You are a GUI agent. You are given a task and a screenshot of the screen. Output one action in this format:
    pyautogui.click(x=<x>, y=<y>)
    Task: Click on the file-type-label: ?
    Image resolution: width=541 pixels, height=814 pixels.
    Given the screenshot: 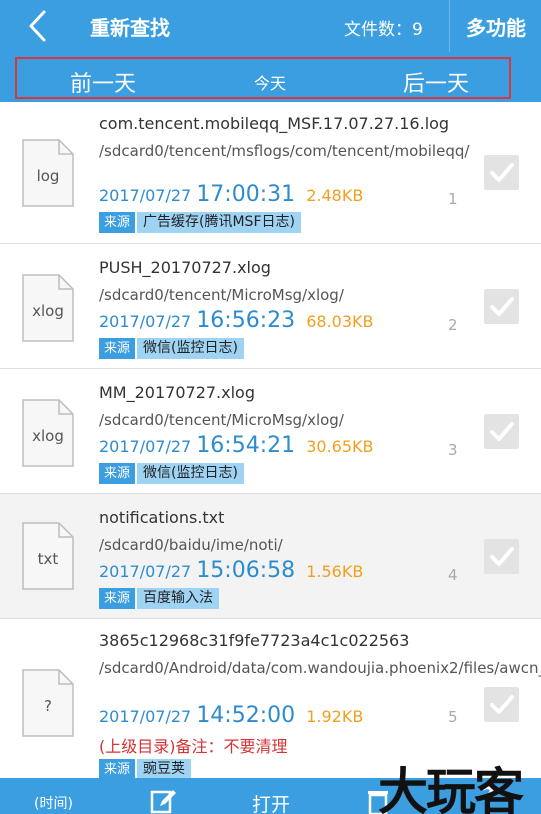 What is the action you would take?
    pyautogui.click(x=48, y=706)
    